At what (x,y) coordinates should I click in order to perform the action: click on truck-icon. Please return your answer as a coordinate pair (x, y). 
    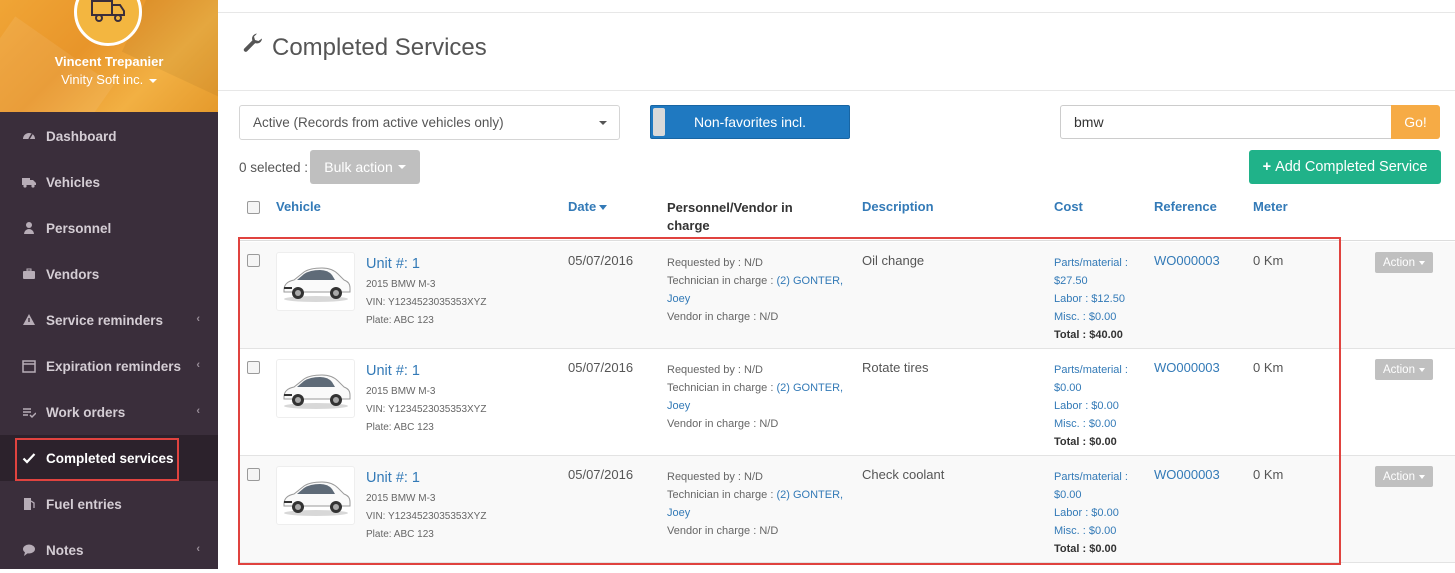
    Looking at the image, I should click on (29, 182).